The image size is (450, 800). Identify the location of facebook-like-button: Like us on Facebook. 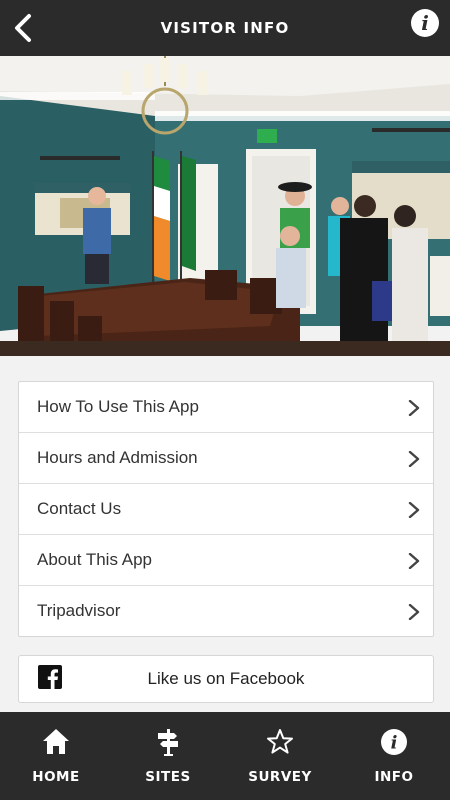
(226, 679).